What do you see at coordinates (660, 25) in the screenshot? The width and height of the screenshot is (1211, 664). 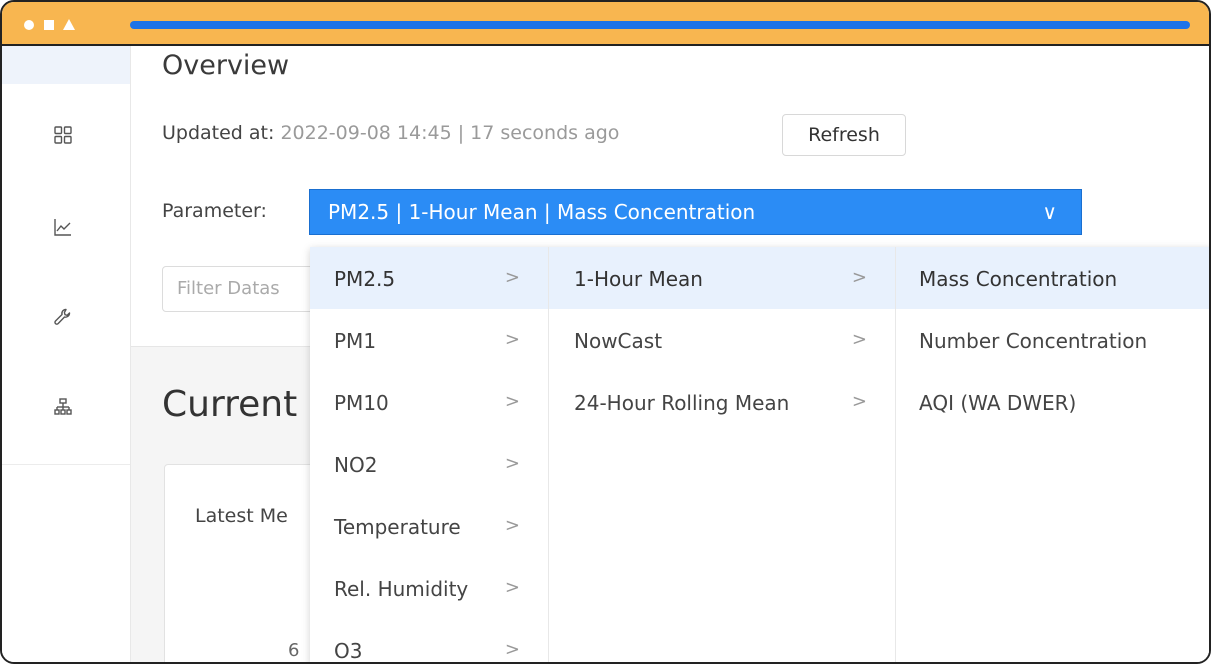 I see `address-bar` at bounding box center [660, 25].